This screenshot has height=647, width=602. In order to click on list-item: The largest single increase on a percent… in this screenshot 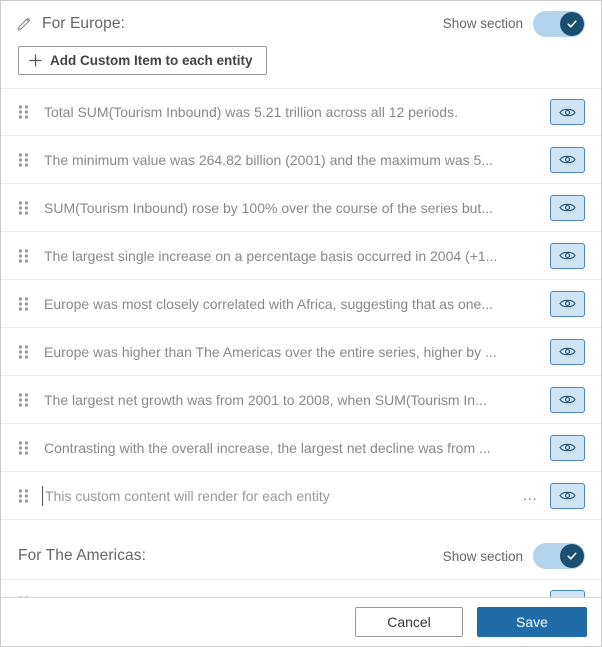, I will do `click(301, 256)`.